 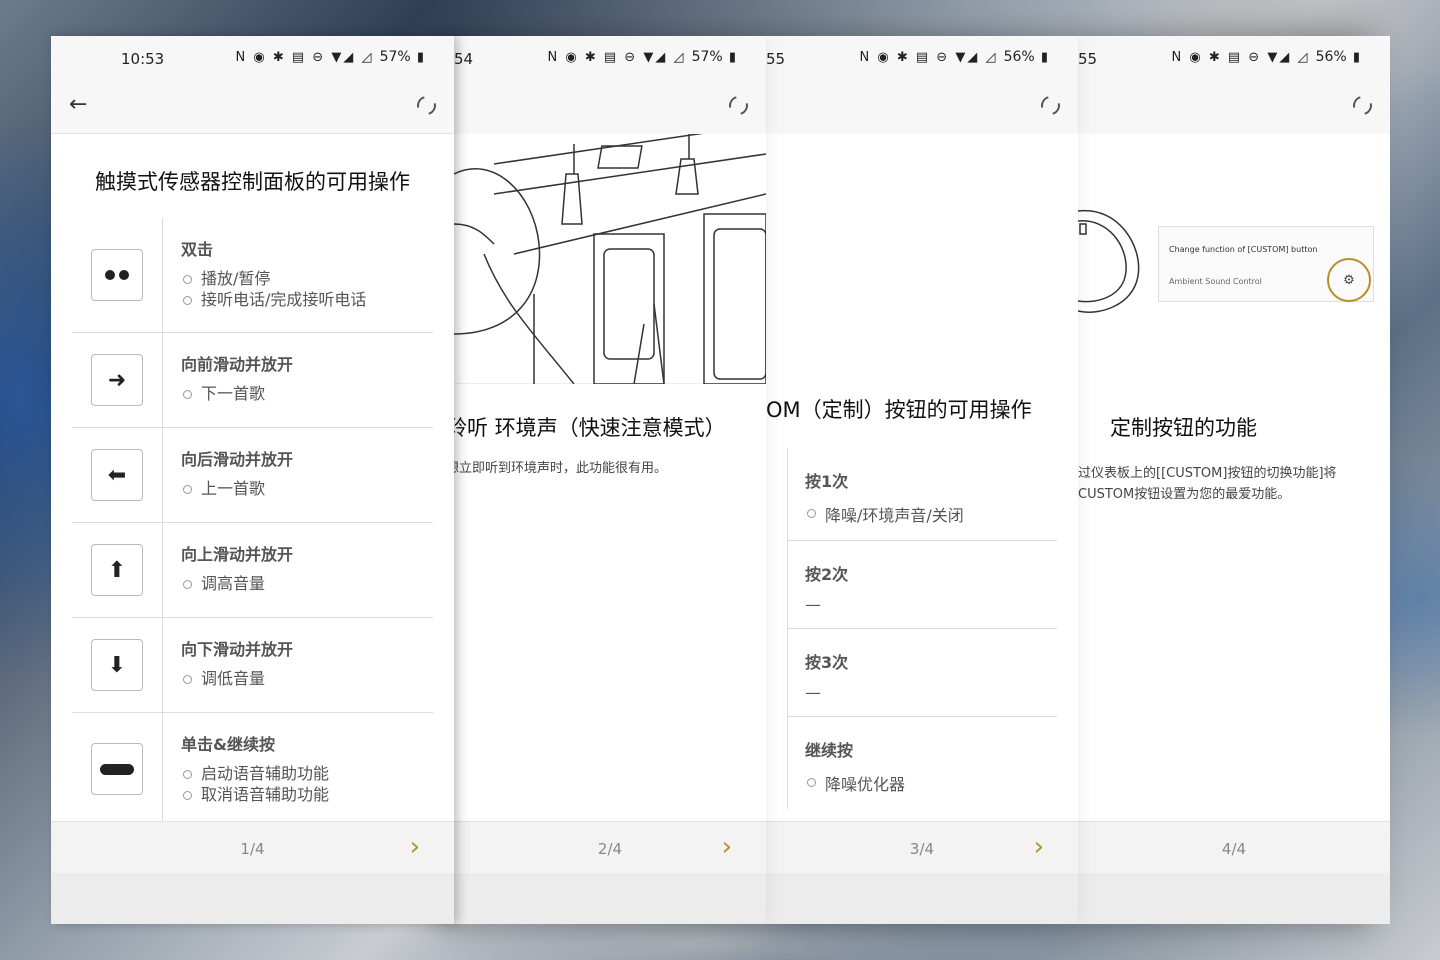 What do you see at coordinates (922, 494) in the screenshot?
I see `press-row: 按1次 降噪/环境声音/关闭` at bounding box center [922, 494].